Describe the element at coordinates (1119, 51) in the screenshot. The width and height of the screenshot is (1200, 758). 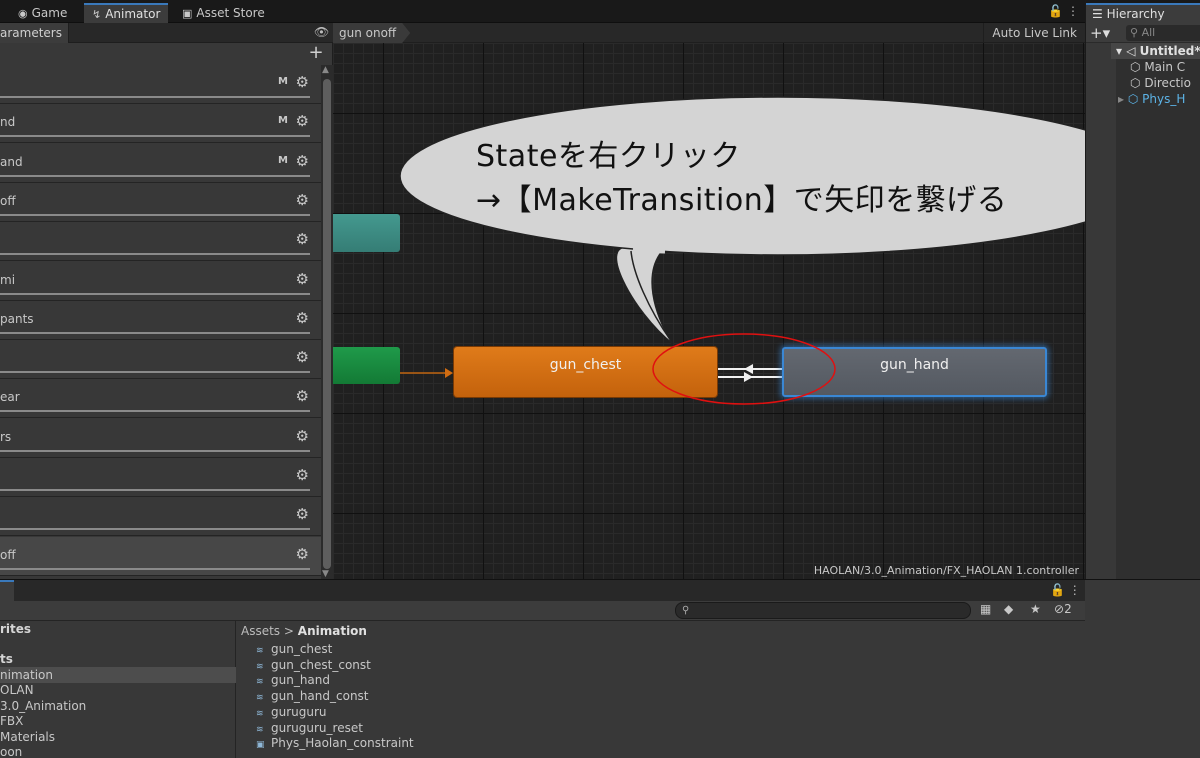
I see `expand-arrow-icon: ▾` at that location.